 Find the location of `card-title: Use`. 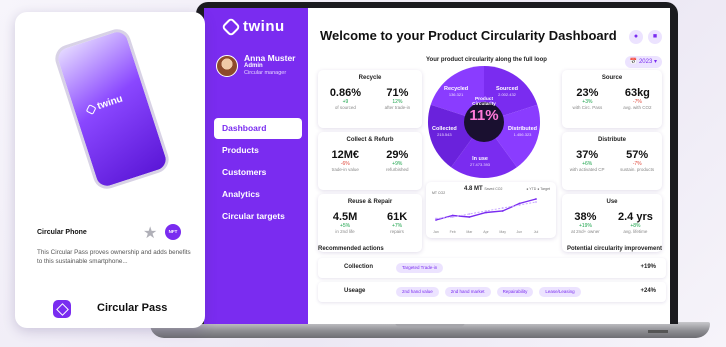

card-title: Use is located at coordinates (612, 202).